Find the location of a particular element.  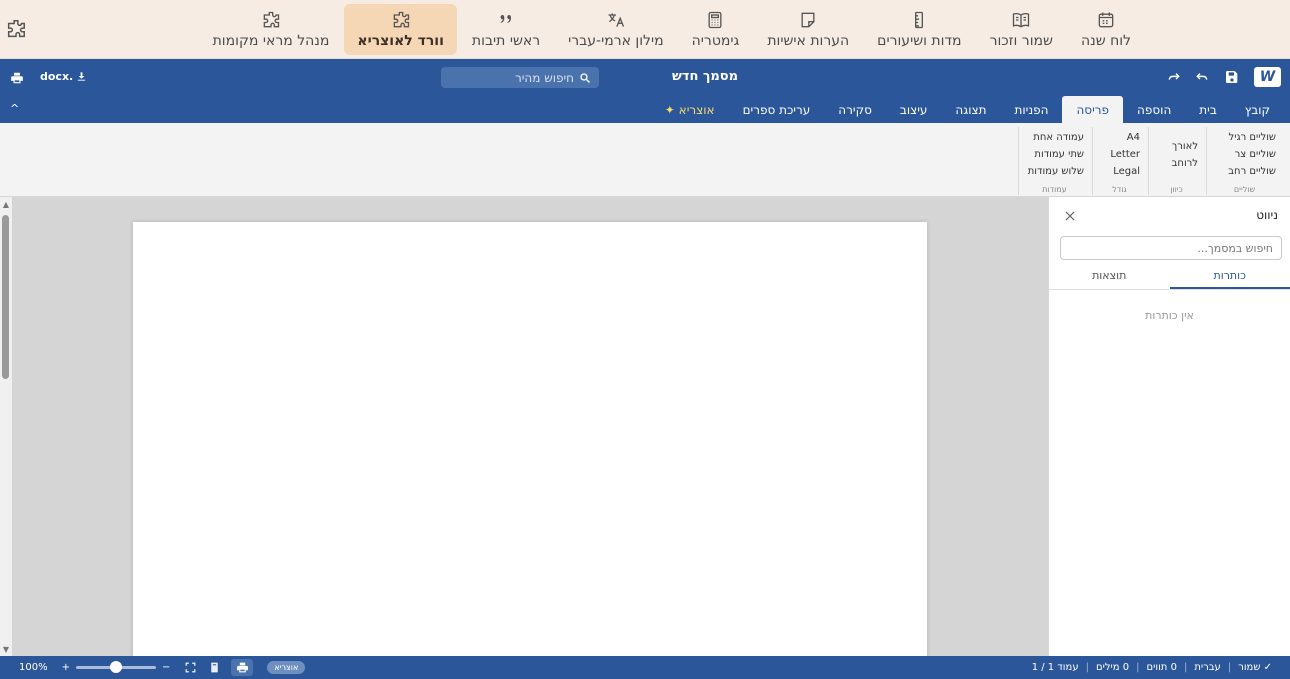

tab-view: תצוגה is located at coordinates (970, 109).